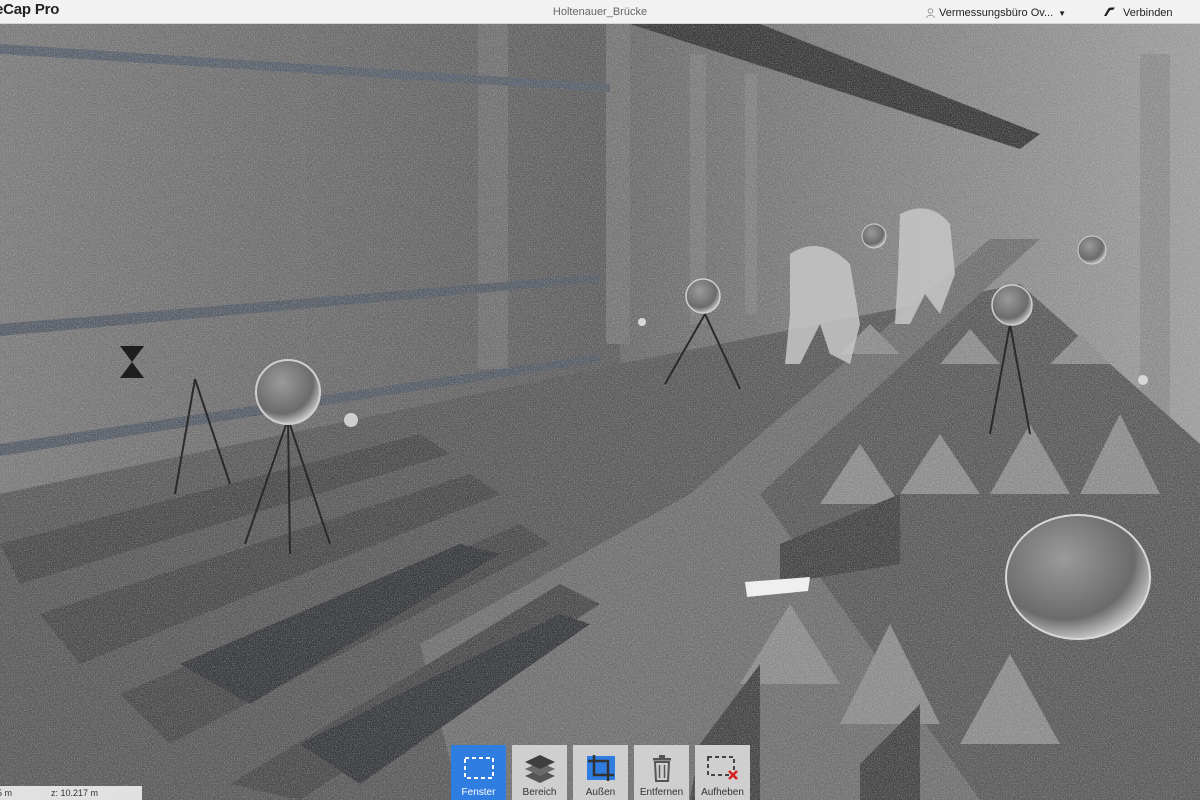 This screenshot has width=1200, height=800. I want to click on account-menu: Vermessungsbüro Ov... ▼, so click(996, 13).